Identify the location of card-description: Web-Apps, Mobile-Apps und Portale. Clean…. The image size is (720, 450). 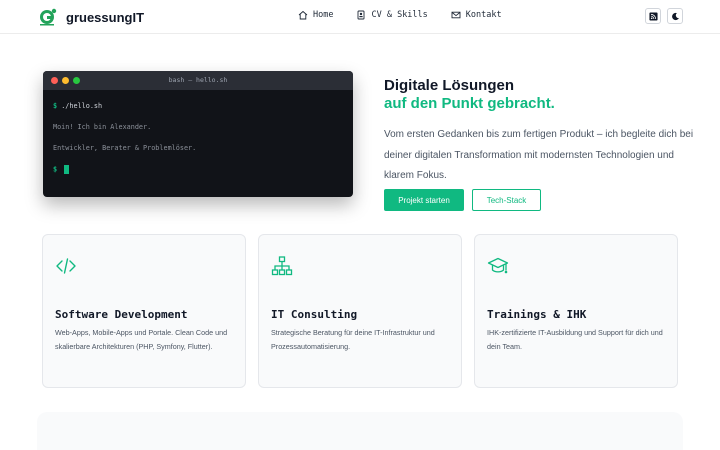
(141, 339).